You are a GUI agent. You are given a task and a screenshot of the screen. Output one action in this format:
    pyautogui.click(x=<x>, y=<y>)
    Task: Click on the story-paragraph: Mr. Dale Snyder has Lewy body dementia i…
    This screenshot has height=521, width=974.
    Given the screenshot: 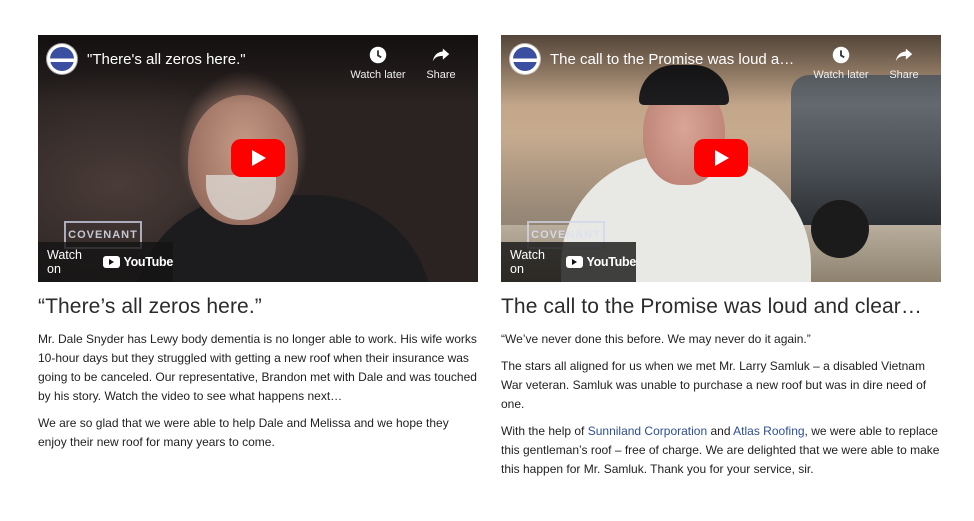 What is the action you would take?
    pyautogui.click(x=257, y=367)
    